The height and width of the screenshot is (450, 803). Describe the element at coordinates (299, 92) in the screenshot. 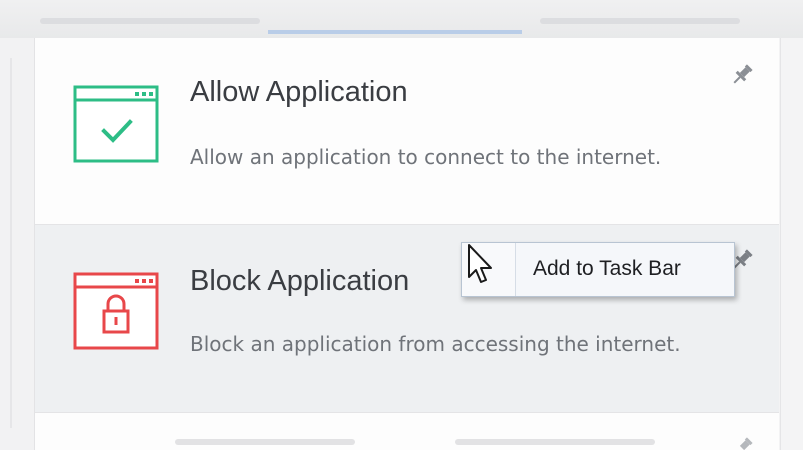

I see `task-title: Allow Application` at that location.